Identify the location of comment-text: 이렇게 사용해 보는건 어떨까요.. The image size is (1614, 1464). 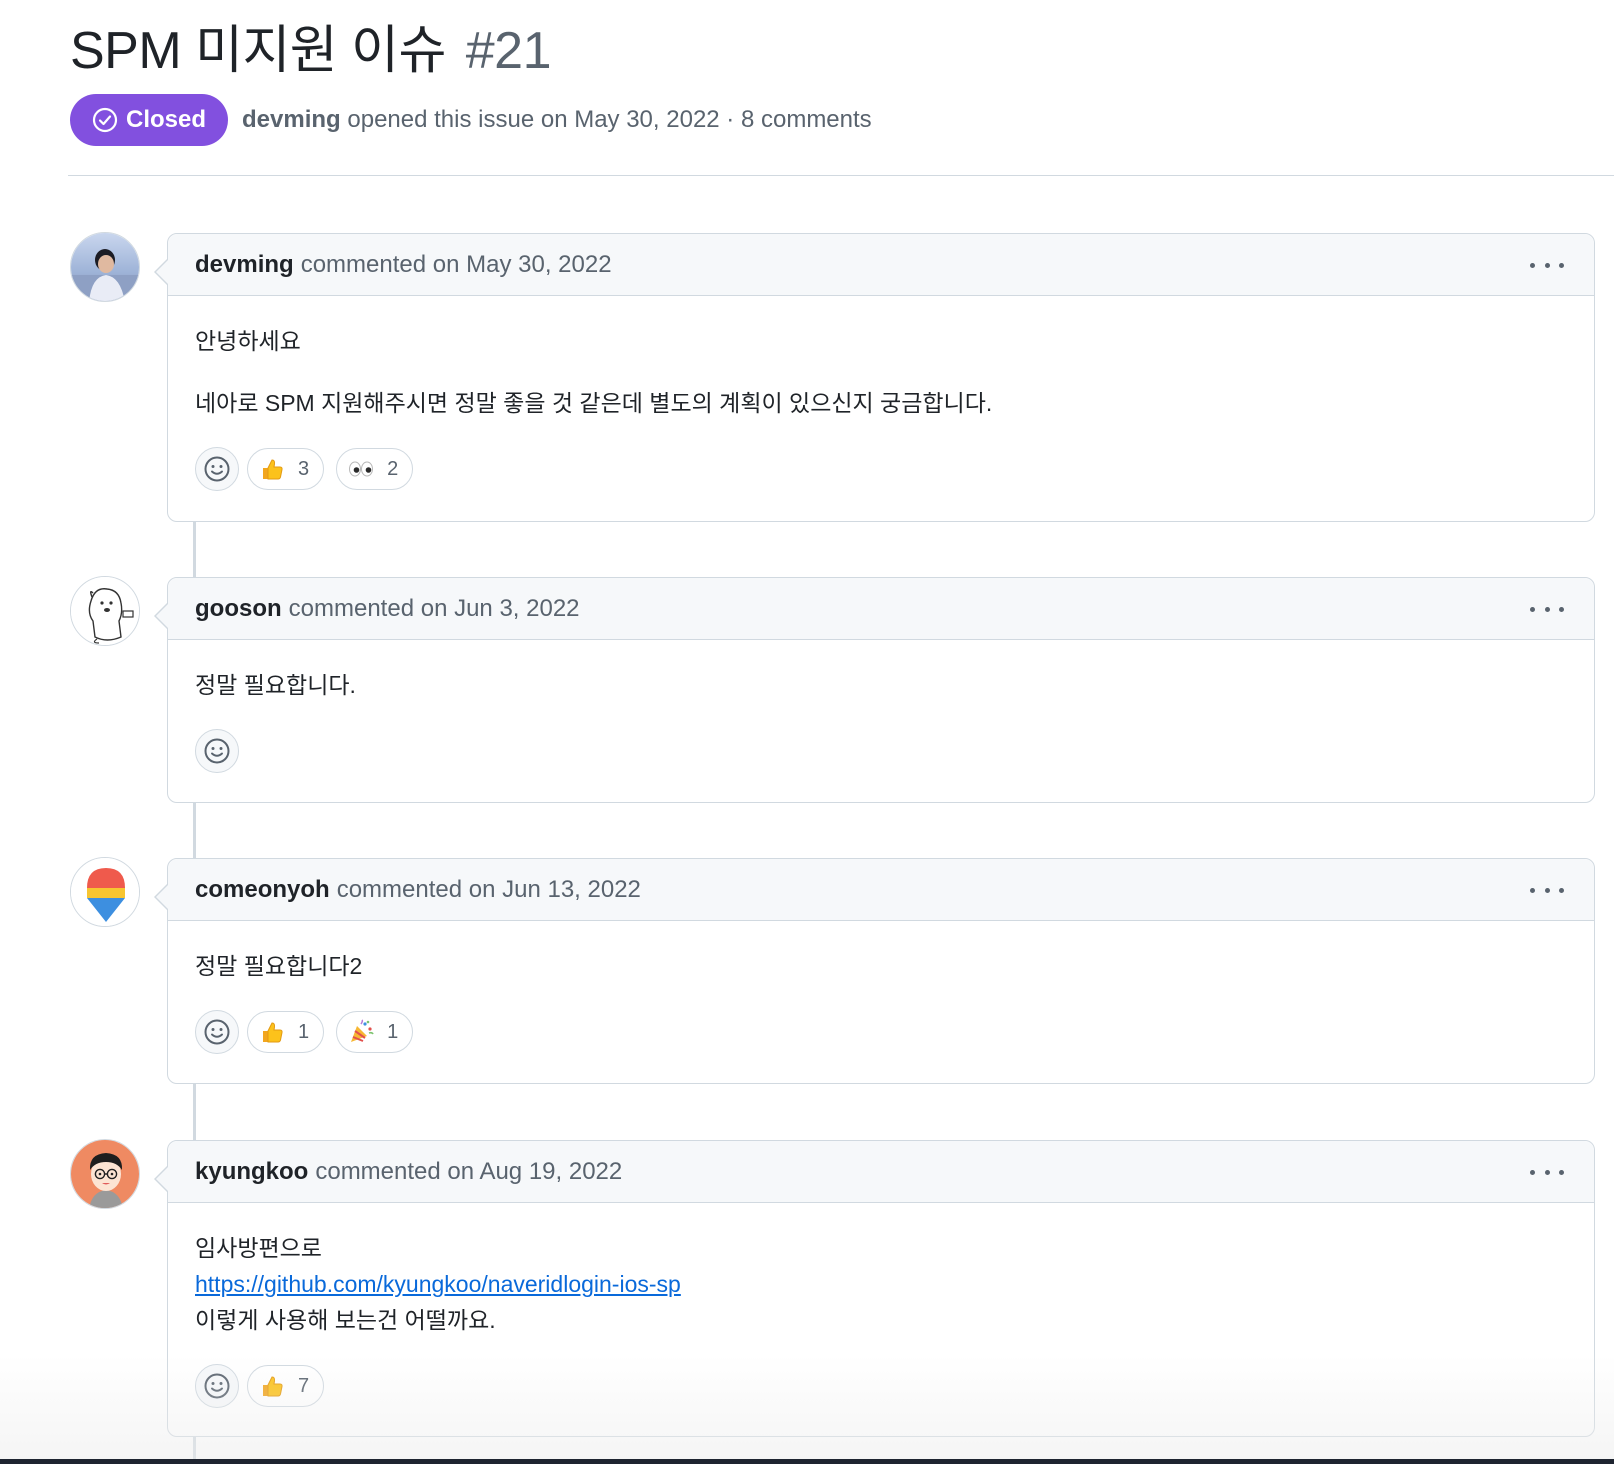
(345, 1320).